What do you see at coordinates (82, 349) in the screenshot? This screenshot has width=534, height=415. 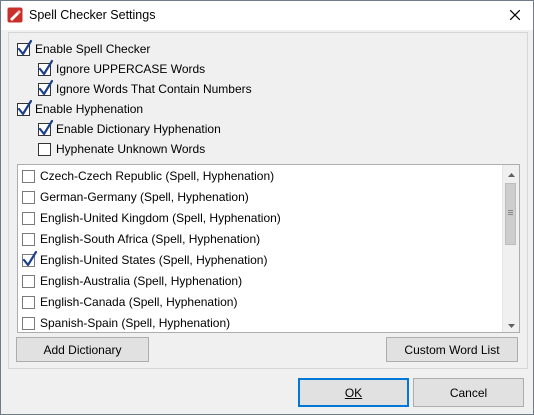 I see `add-dictionary-button: Add Dictionary` at bounding box center [82, 349].